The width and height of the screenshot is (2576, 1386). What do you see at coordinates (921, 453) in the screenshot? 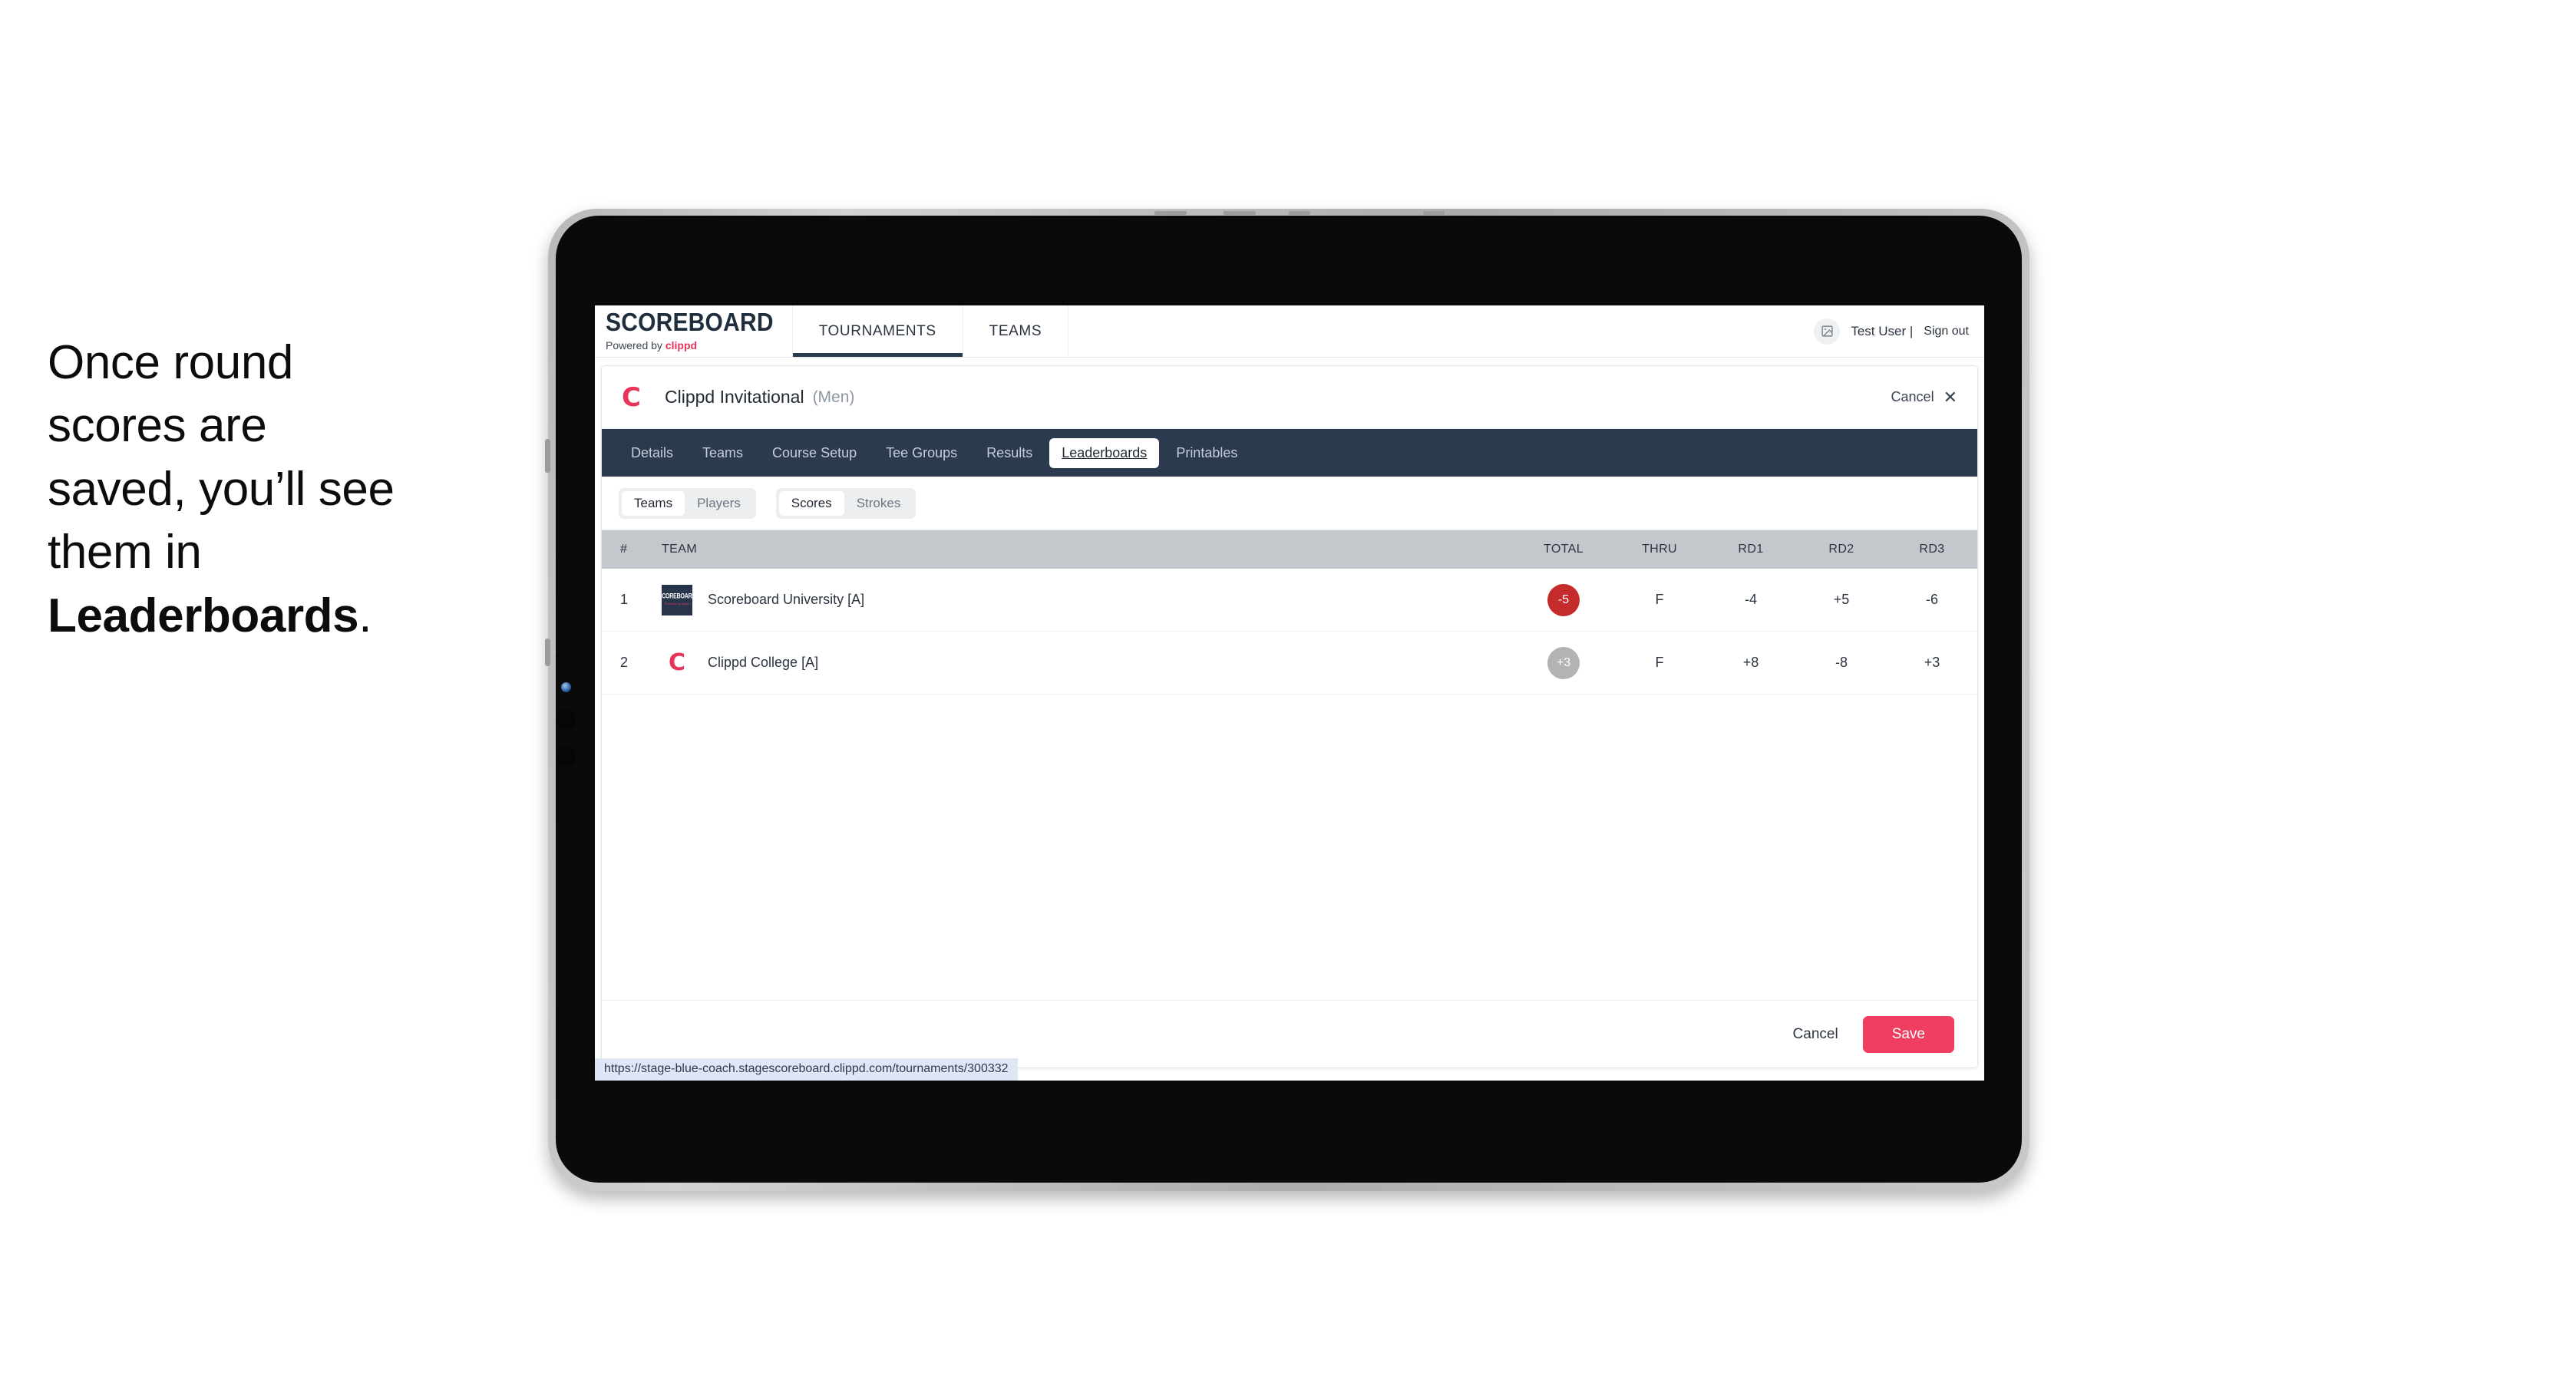
I see `tab-tee-groups: Tee Groups` at bounding box center [921, 453].